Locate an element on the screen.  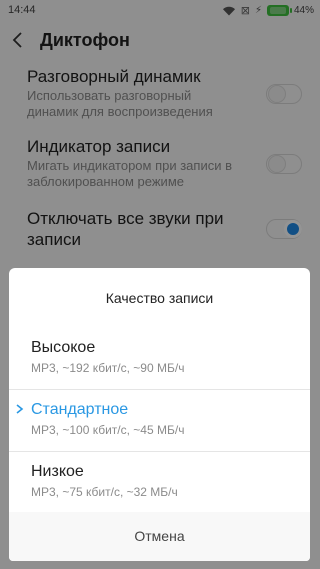
check-icon is located at coordinates (20, 409).